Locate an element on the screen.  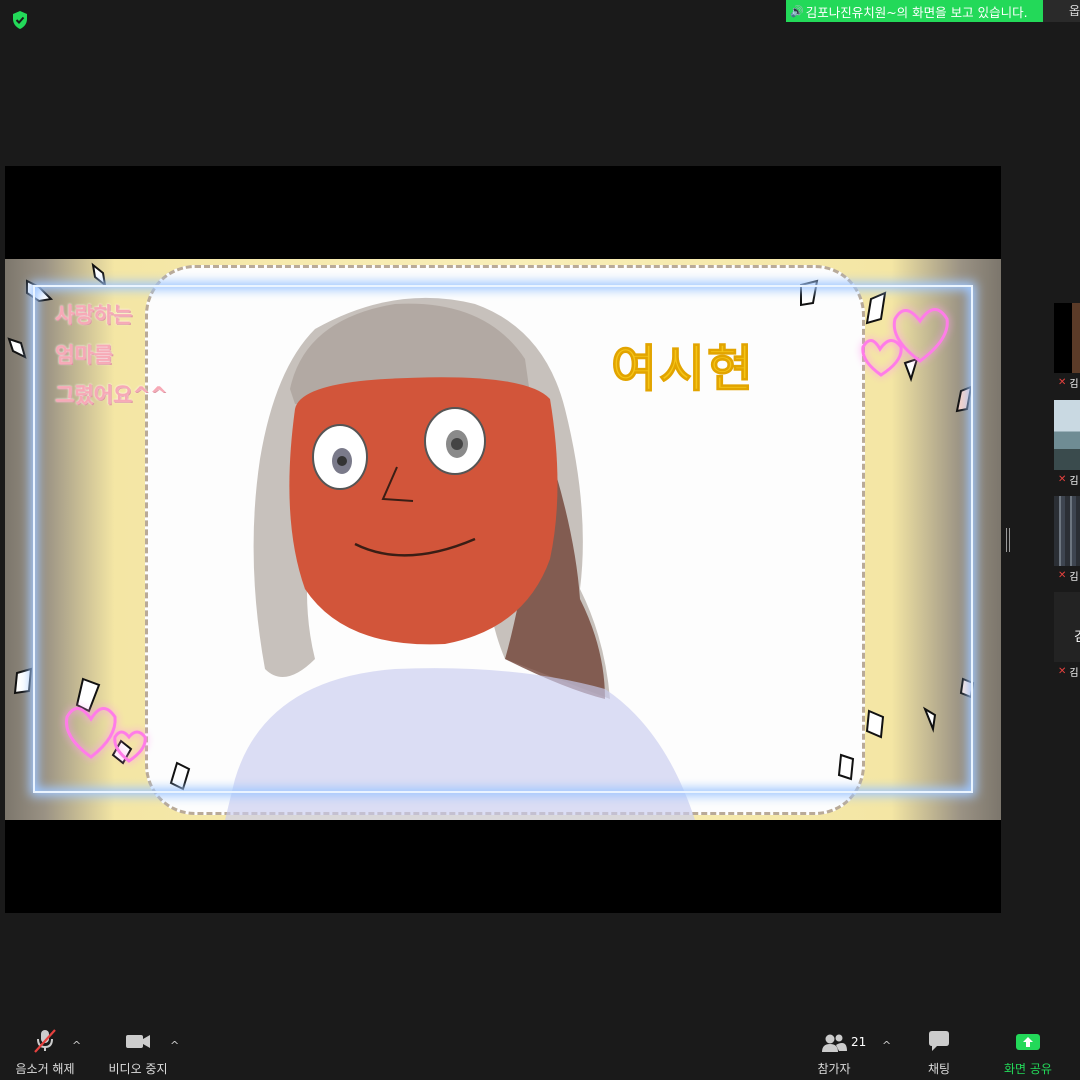
panel-resize-handle is located at coordinates (1008, 540).